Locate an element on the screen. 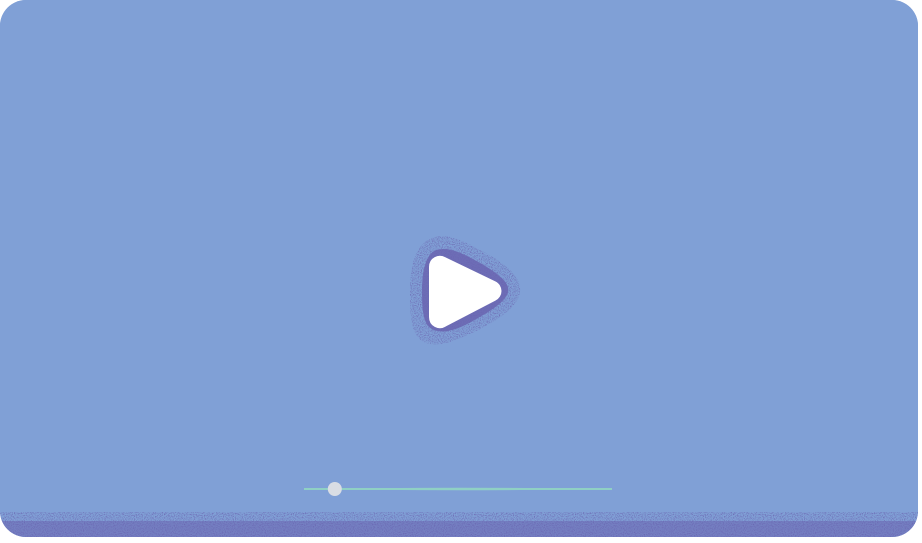 Image resolution: width=922 pixels, height=543 pixels. play-button is located at coordinates (466, 291).